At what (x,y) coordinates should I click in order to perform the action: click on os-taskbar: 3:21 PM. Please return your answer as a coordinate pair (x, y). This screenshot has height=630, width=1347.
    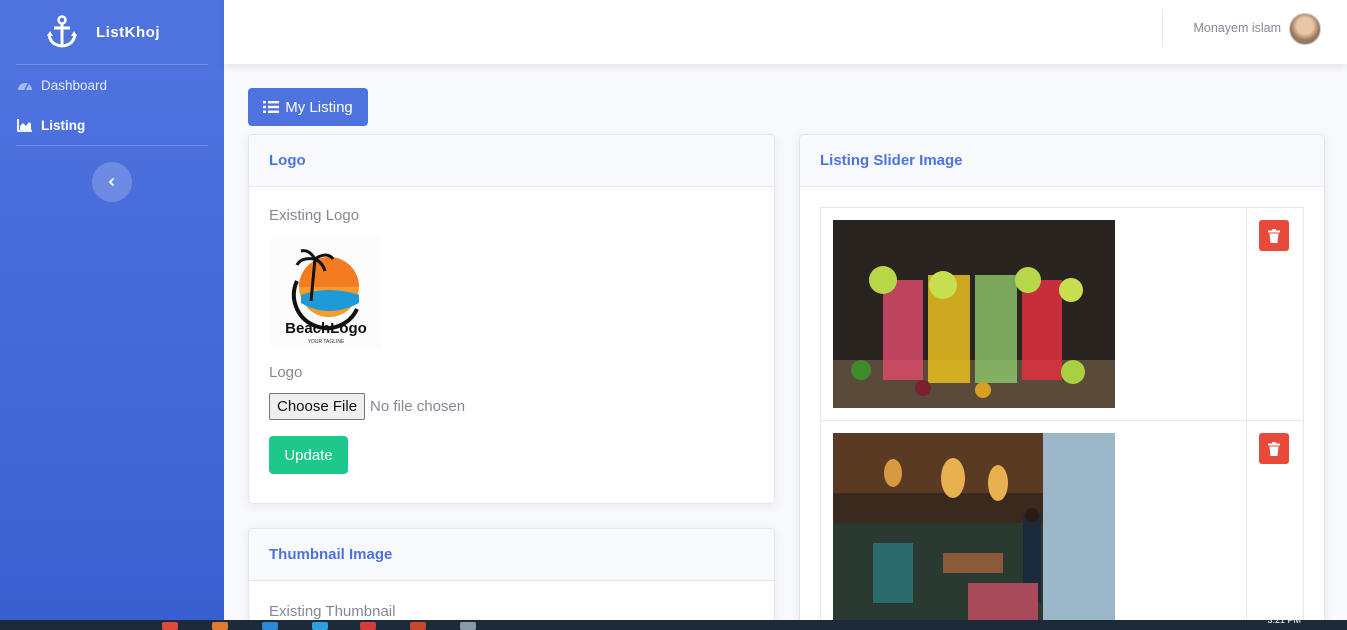
    Looking at the image, I should click on (673, 622).